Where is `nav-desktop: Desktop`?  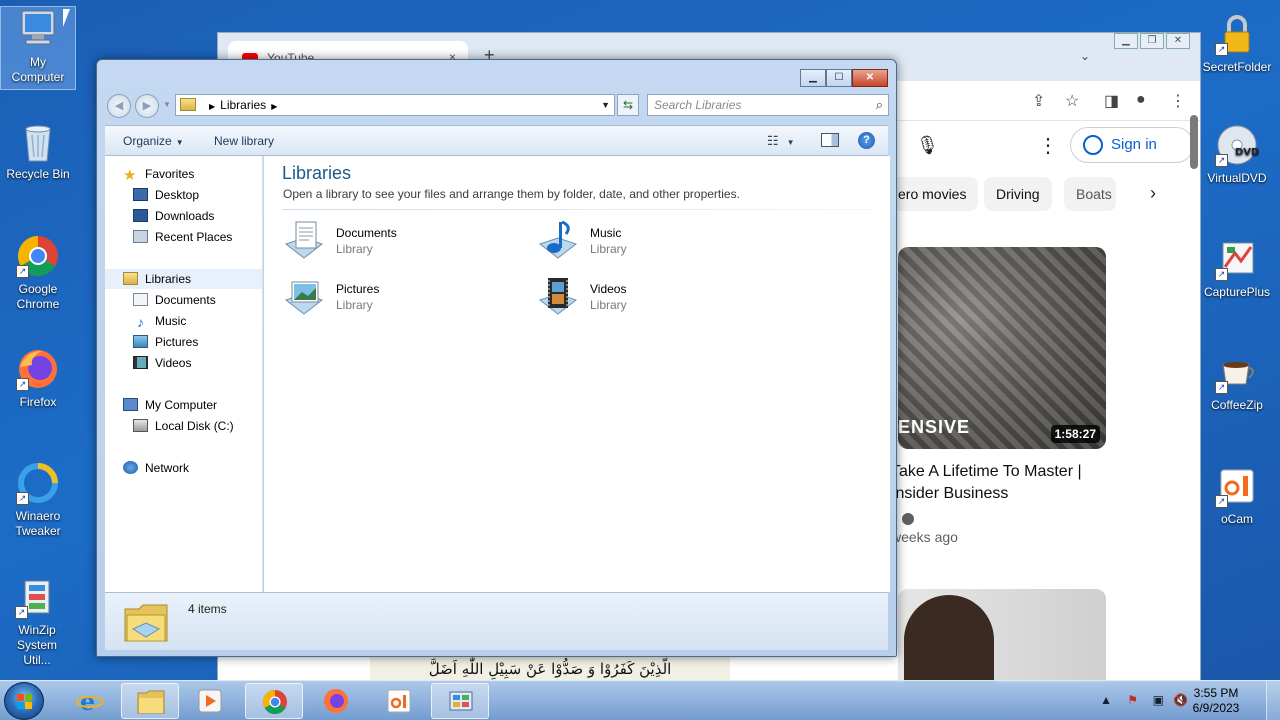 nav-desktop: Desktop is located at coordinates (166, 195).